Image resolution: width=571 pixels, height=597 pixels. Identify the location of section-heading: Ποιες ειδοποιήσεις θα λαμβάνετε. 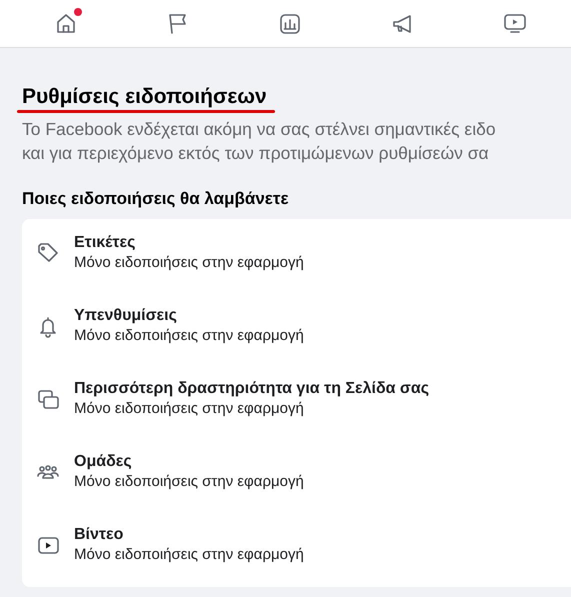
(156, 199).